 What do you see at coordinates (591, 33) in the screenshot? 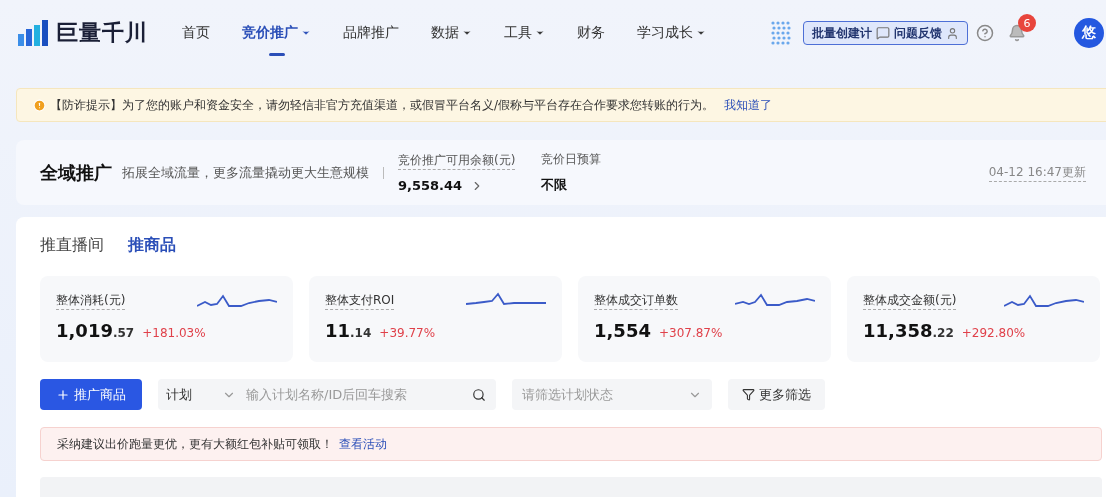
I see `nav-item: 财务` at bounding box center [591, 33].